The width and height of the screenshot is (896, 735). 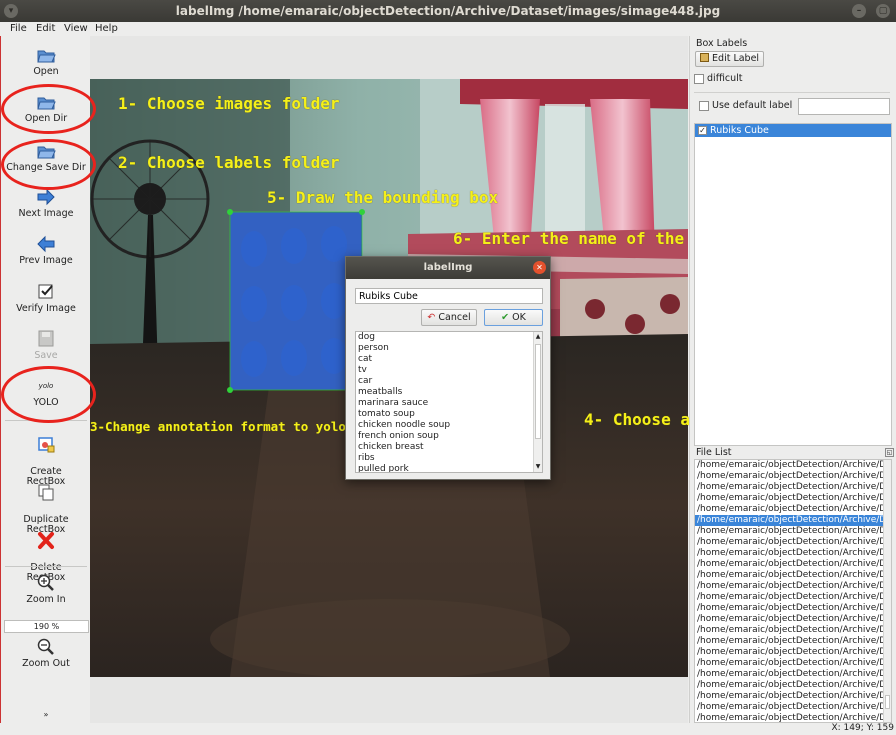 I want to click on label-history-item: french onion soup, so click(x=449, y=436).